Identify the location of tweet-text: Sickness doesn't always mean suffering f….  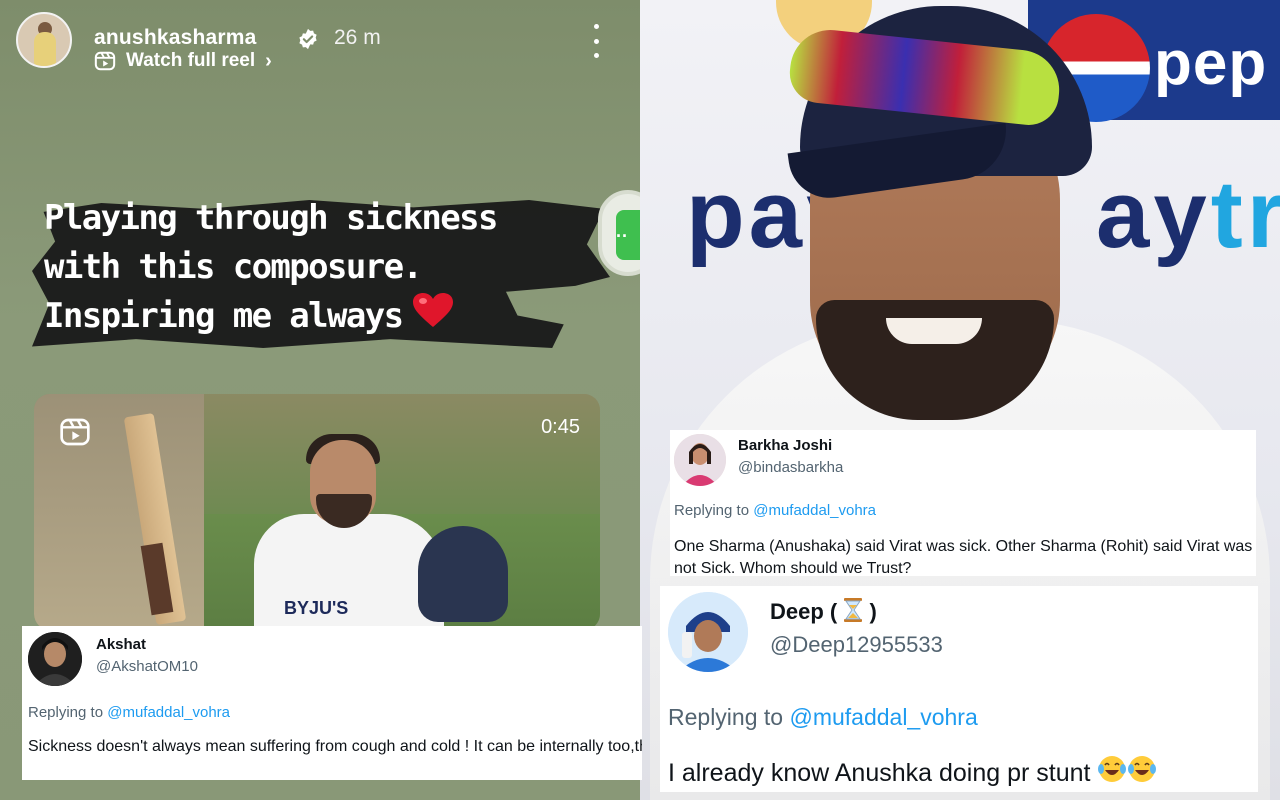
(335, 746).